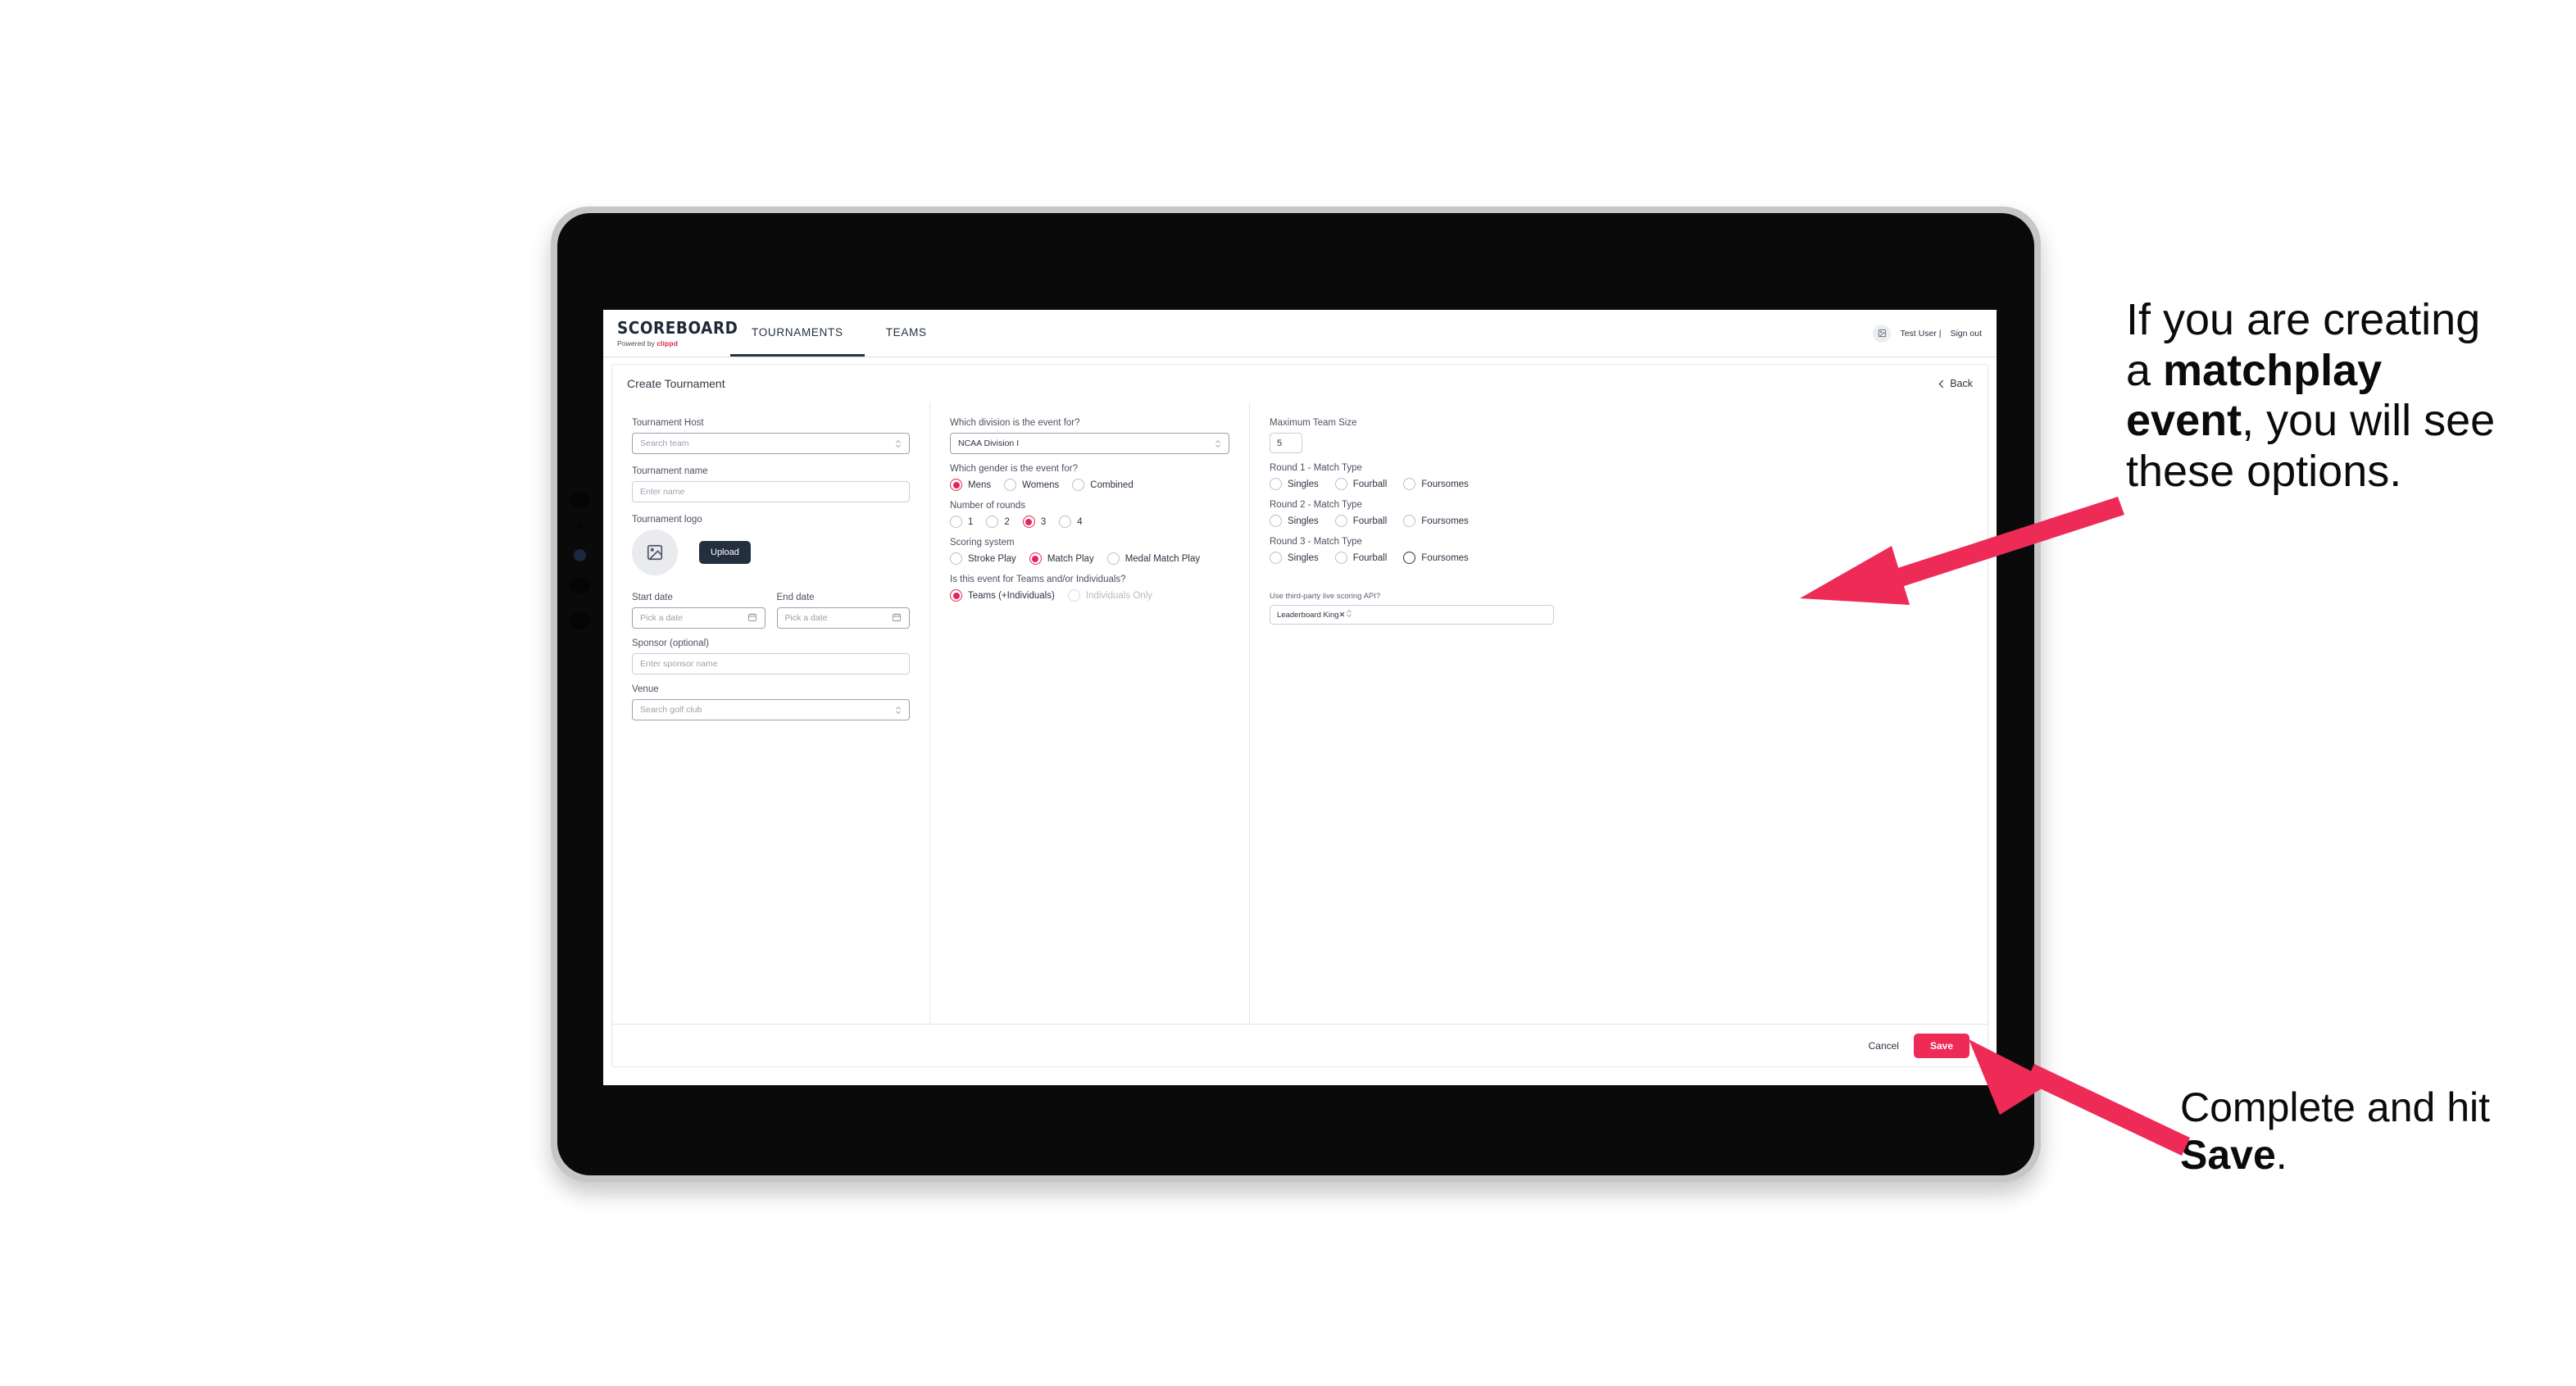  I want to click on round-2-option-fourball: Fourball, so click(1360, 521).